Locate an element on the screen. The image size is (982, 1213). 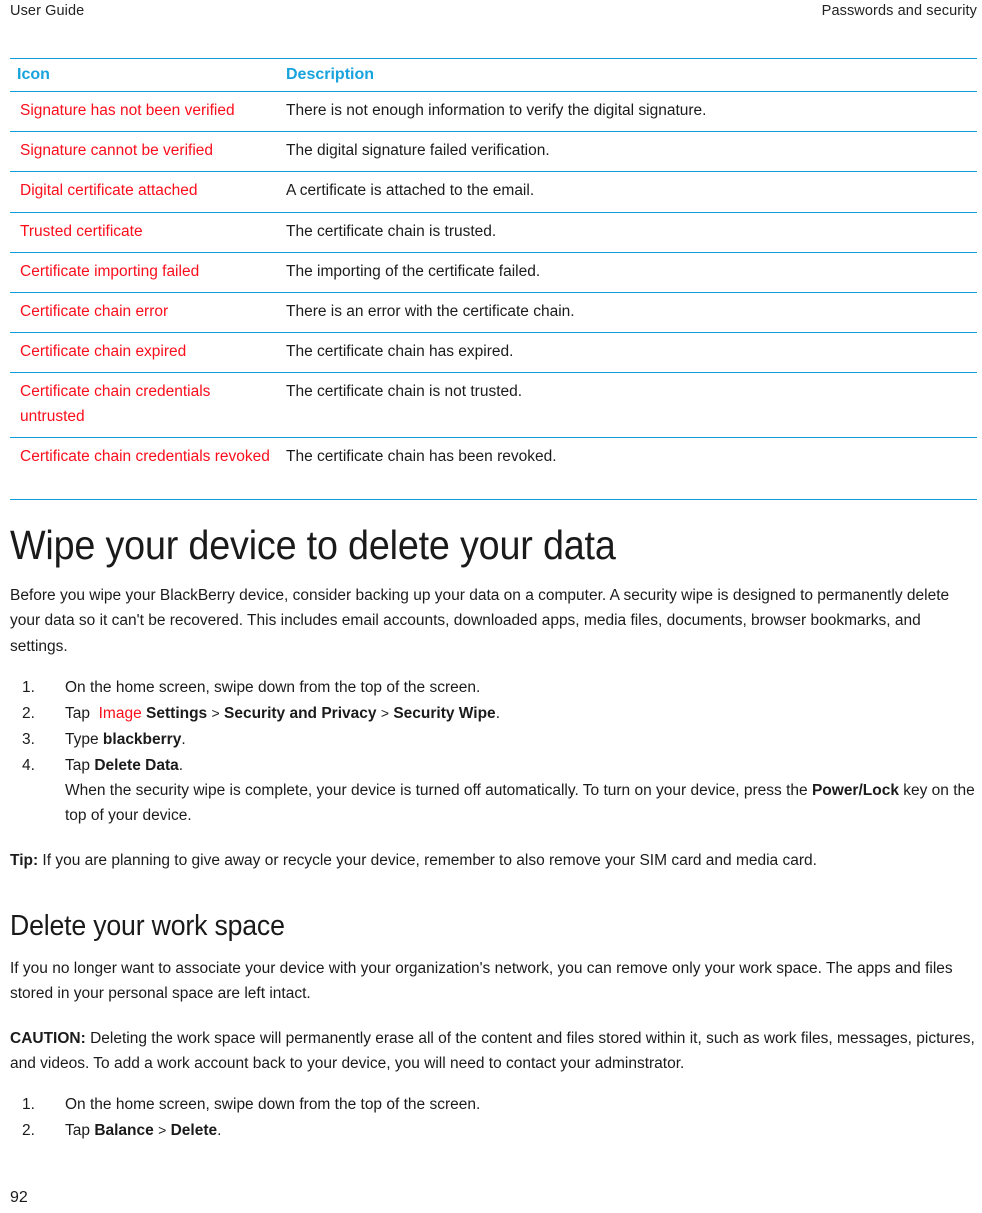
column-header-icon: Icon is located at coordinates (146, 75).